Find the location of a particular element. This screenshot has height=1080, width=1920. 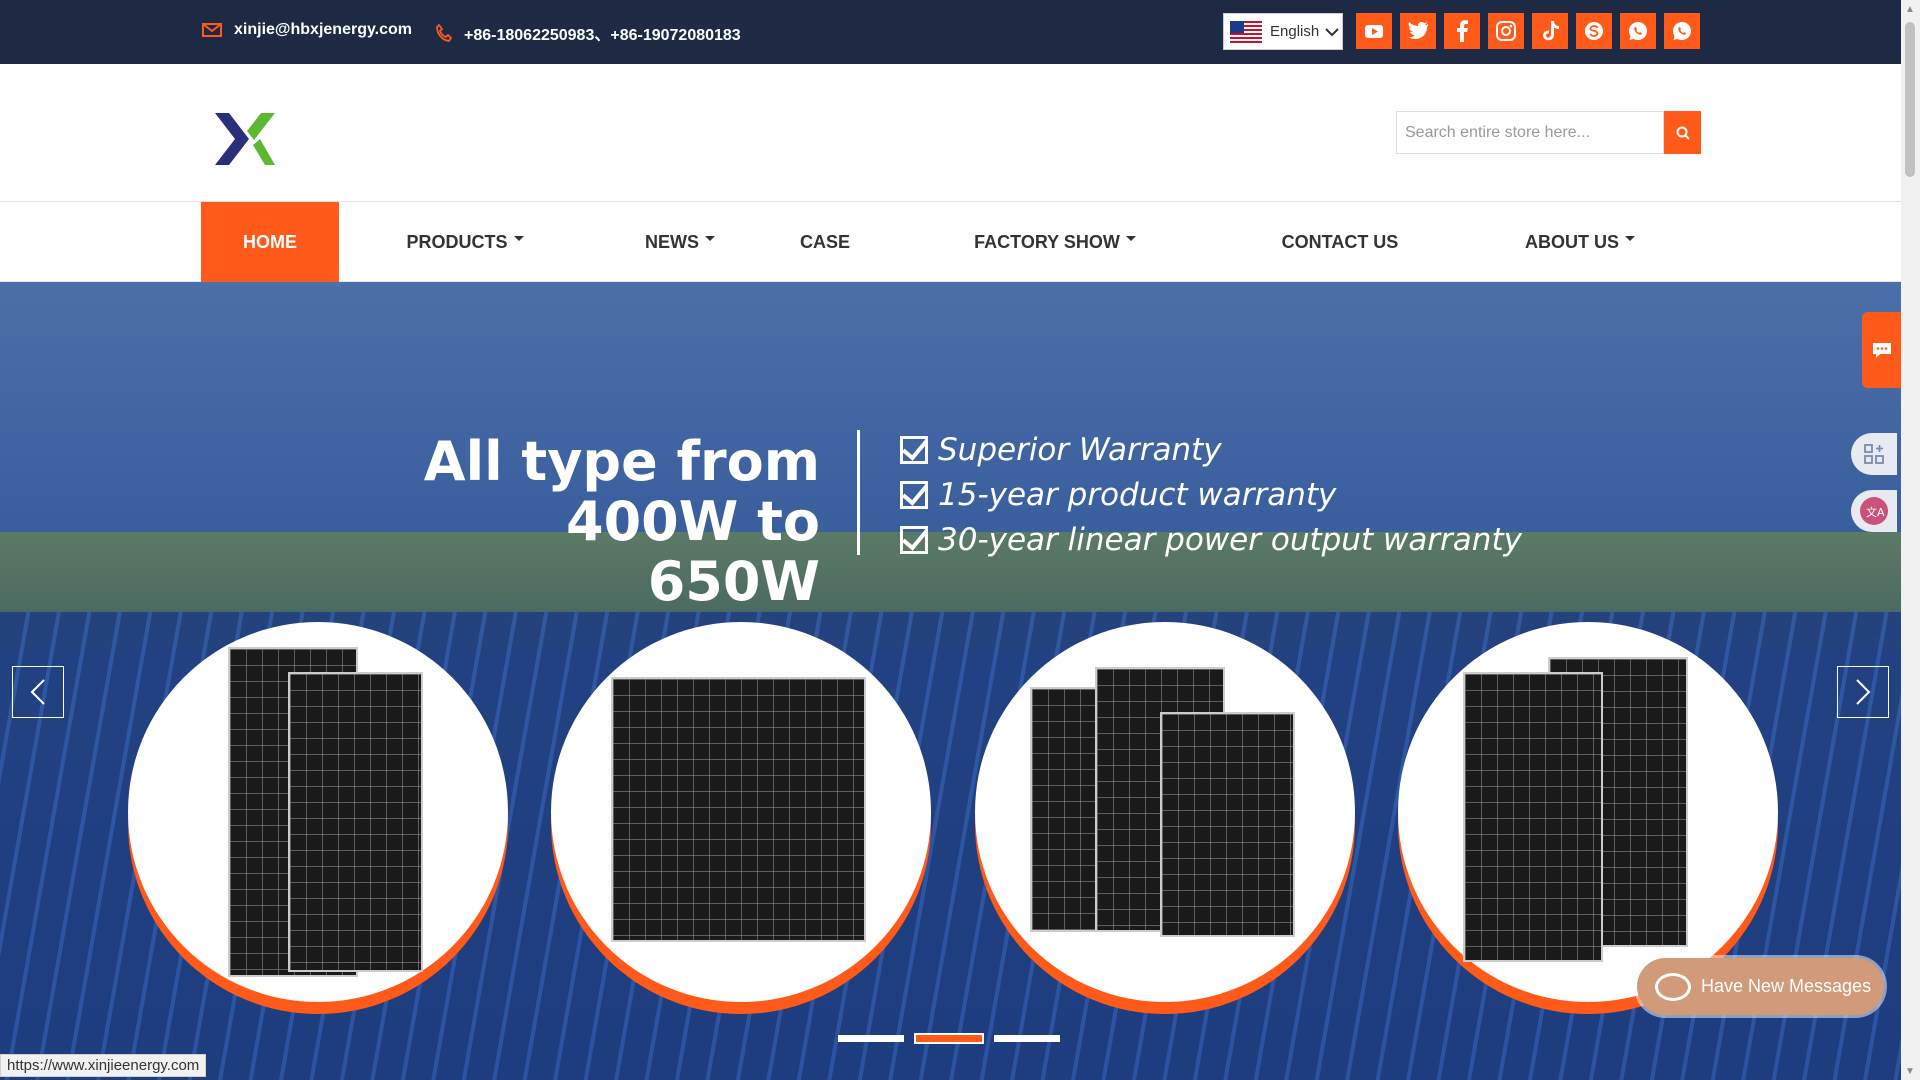

email-text: xinjie@hbxjenergy.com is located at coordinates (323, 29).